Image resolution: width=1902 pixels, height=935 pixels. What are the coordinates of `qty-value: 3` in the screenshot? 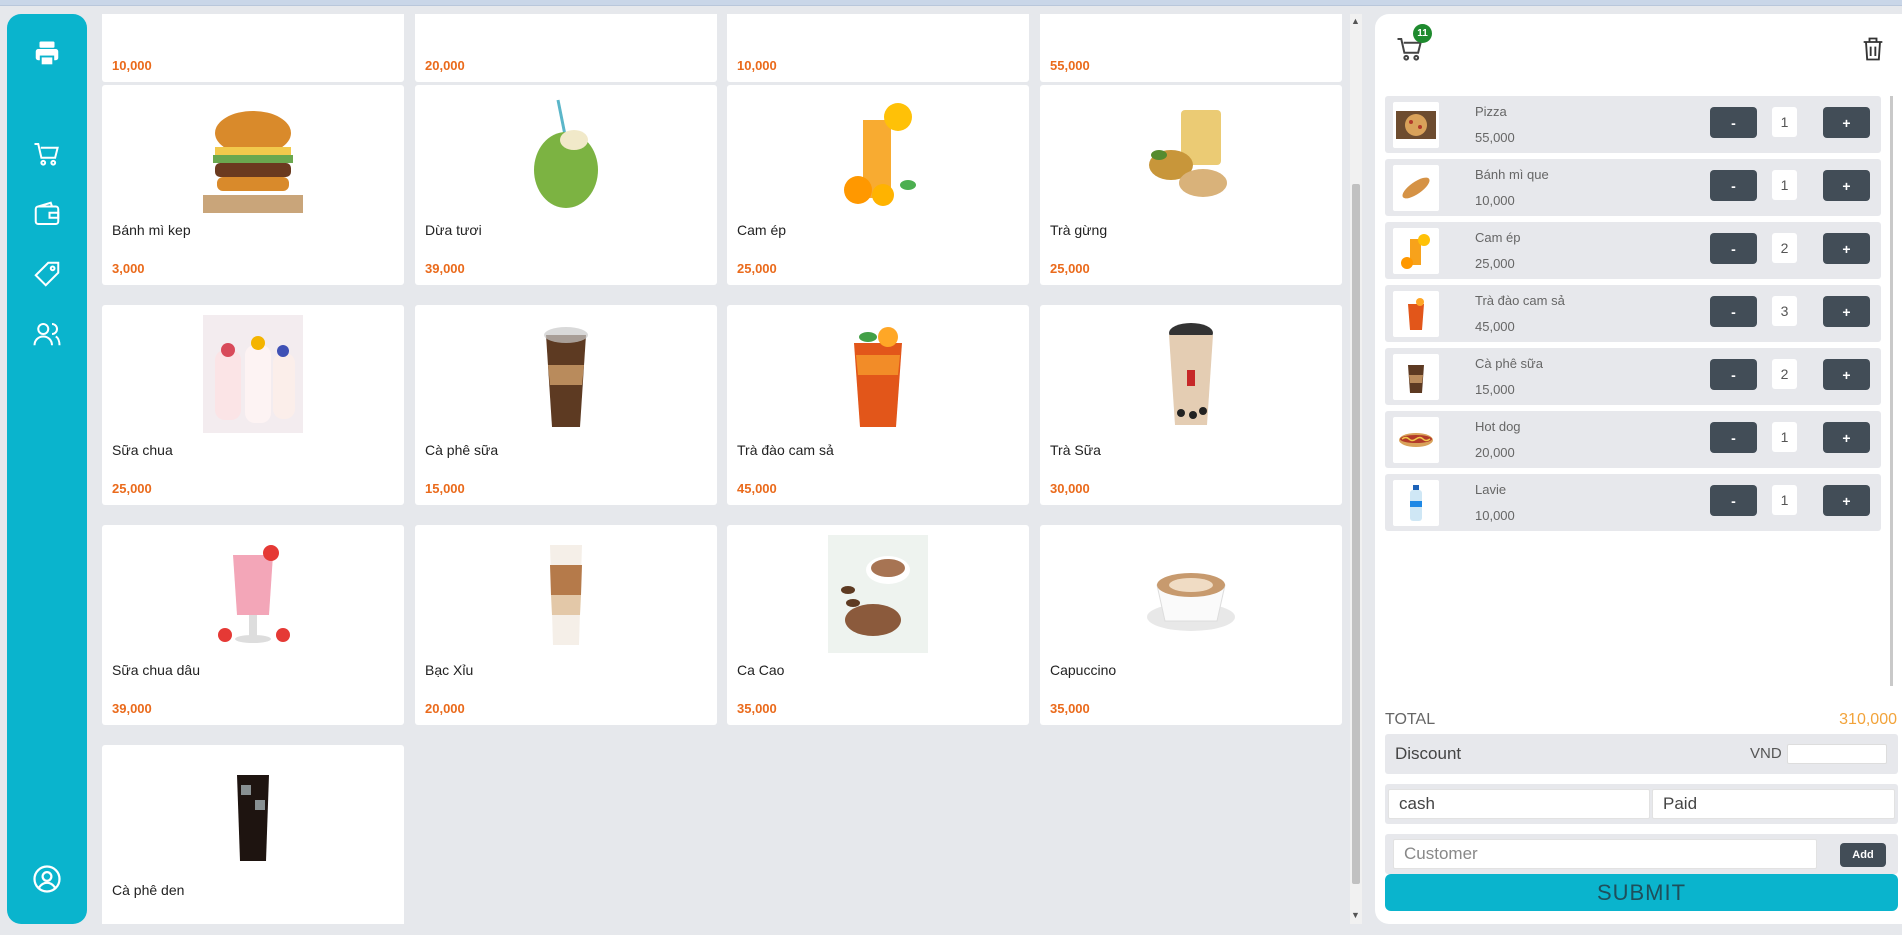 It's located at (1784, 311).